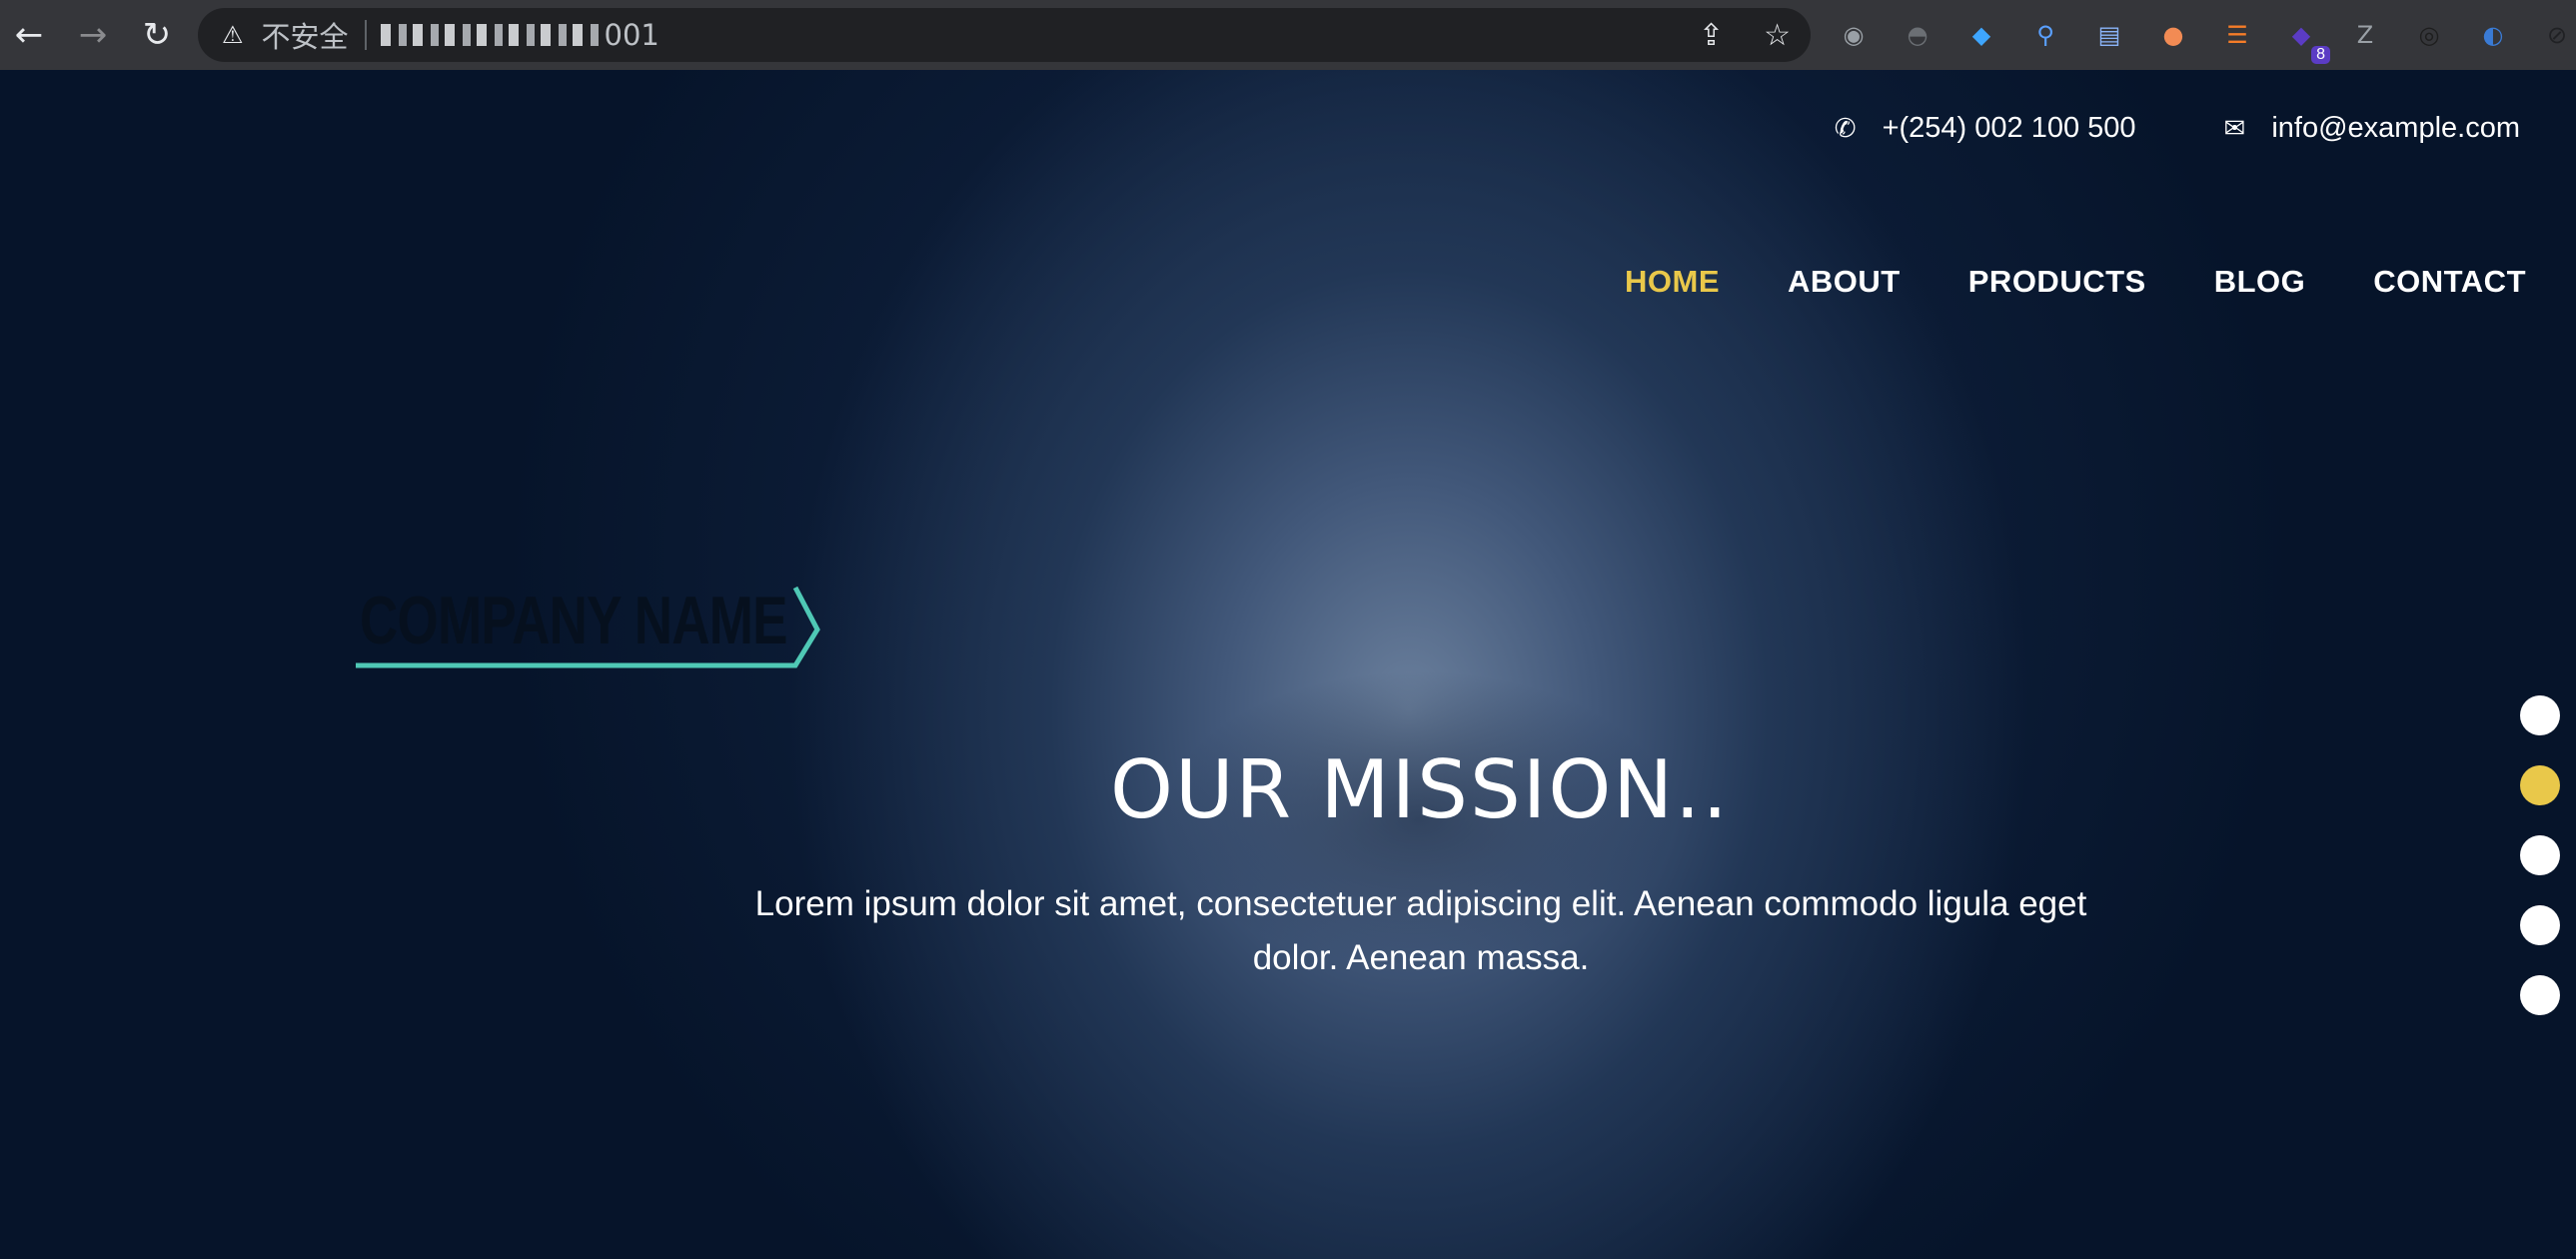 The height and width of the screenshot is (1259, 2576). What do you see at coordinates (1845, 128) in the screenshot?
I see `phone-icon: ✆` at bounding box center [1845, 128].